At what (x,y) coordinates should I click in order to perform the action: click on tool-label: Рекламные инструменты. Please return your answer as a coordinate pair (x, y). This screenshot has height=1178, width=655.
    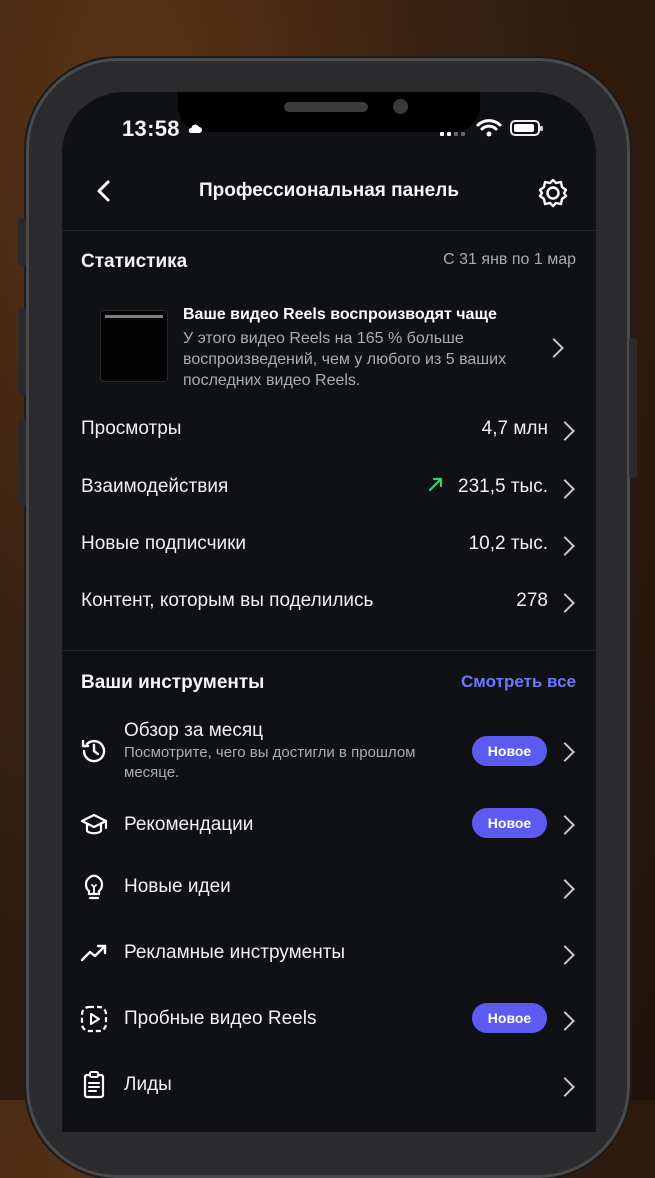
    Looking at the image, I should click on (235, 952).